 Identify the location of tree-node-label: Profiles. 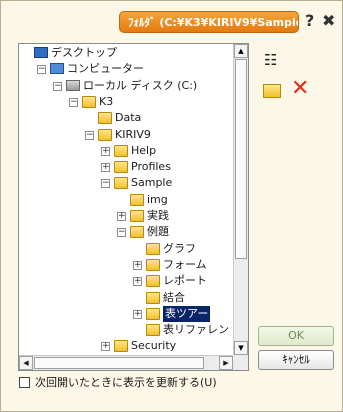
(151, 167).